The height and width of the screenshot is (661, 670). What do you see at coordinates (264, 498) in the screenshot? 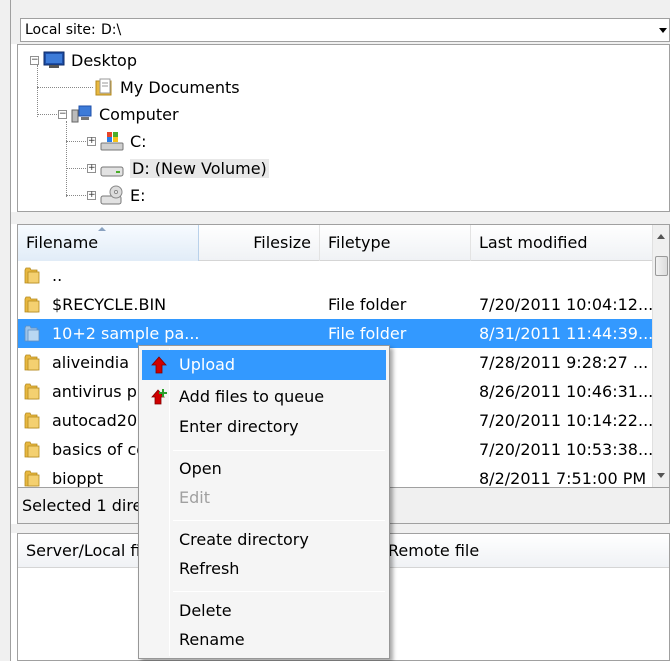
I see `menu-item-edit: Edit` at bounding box center [264, 498].